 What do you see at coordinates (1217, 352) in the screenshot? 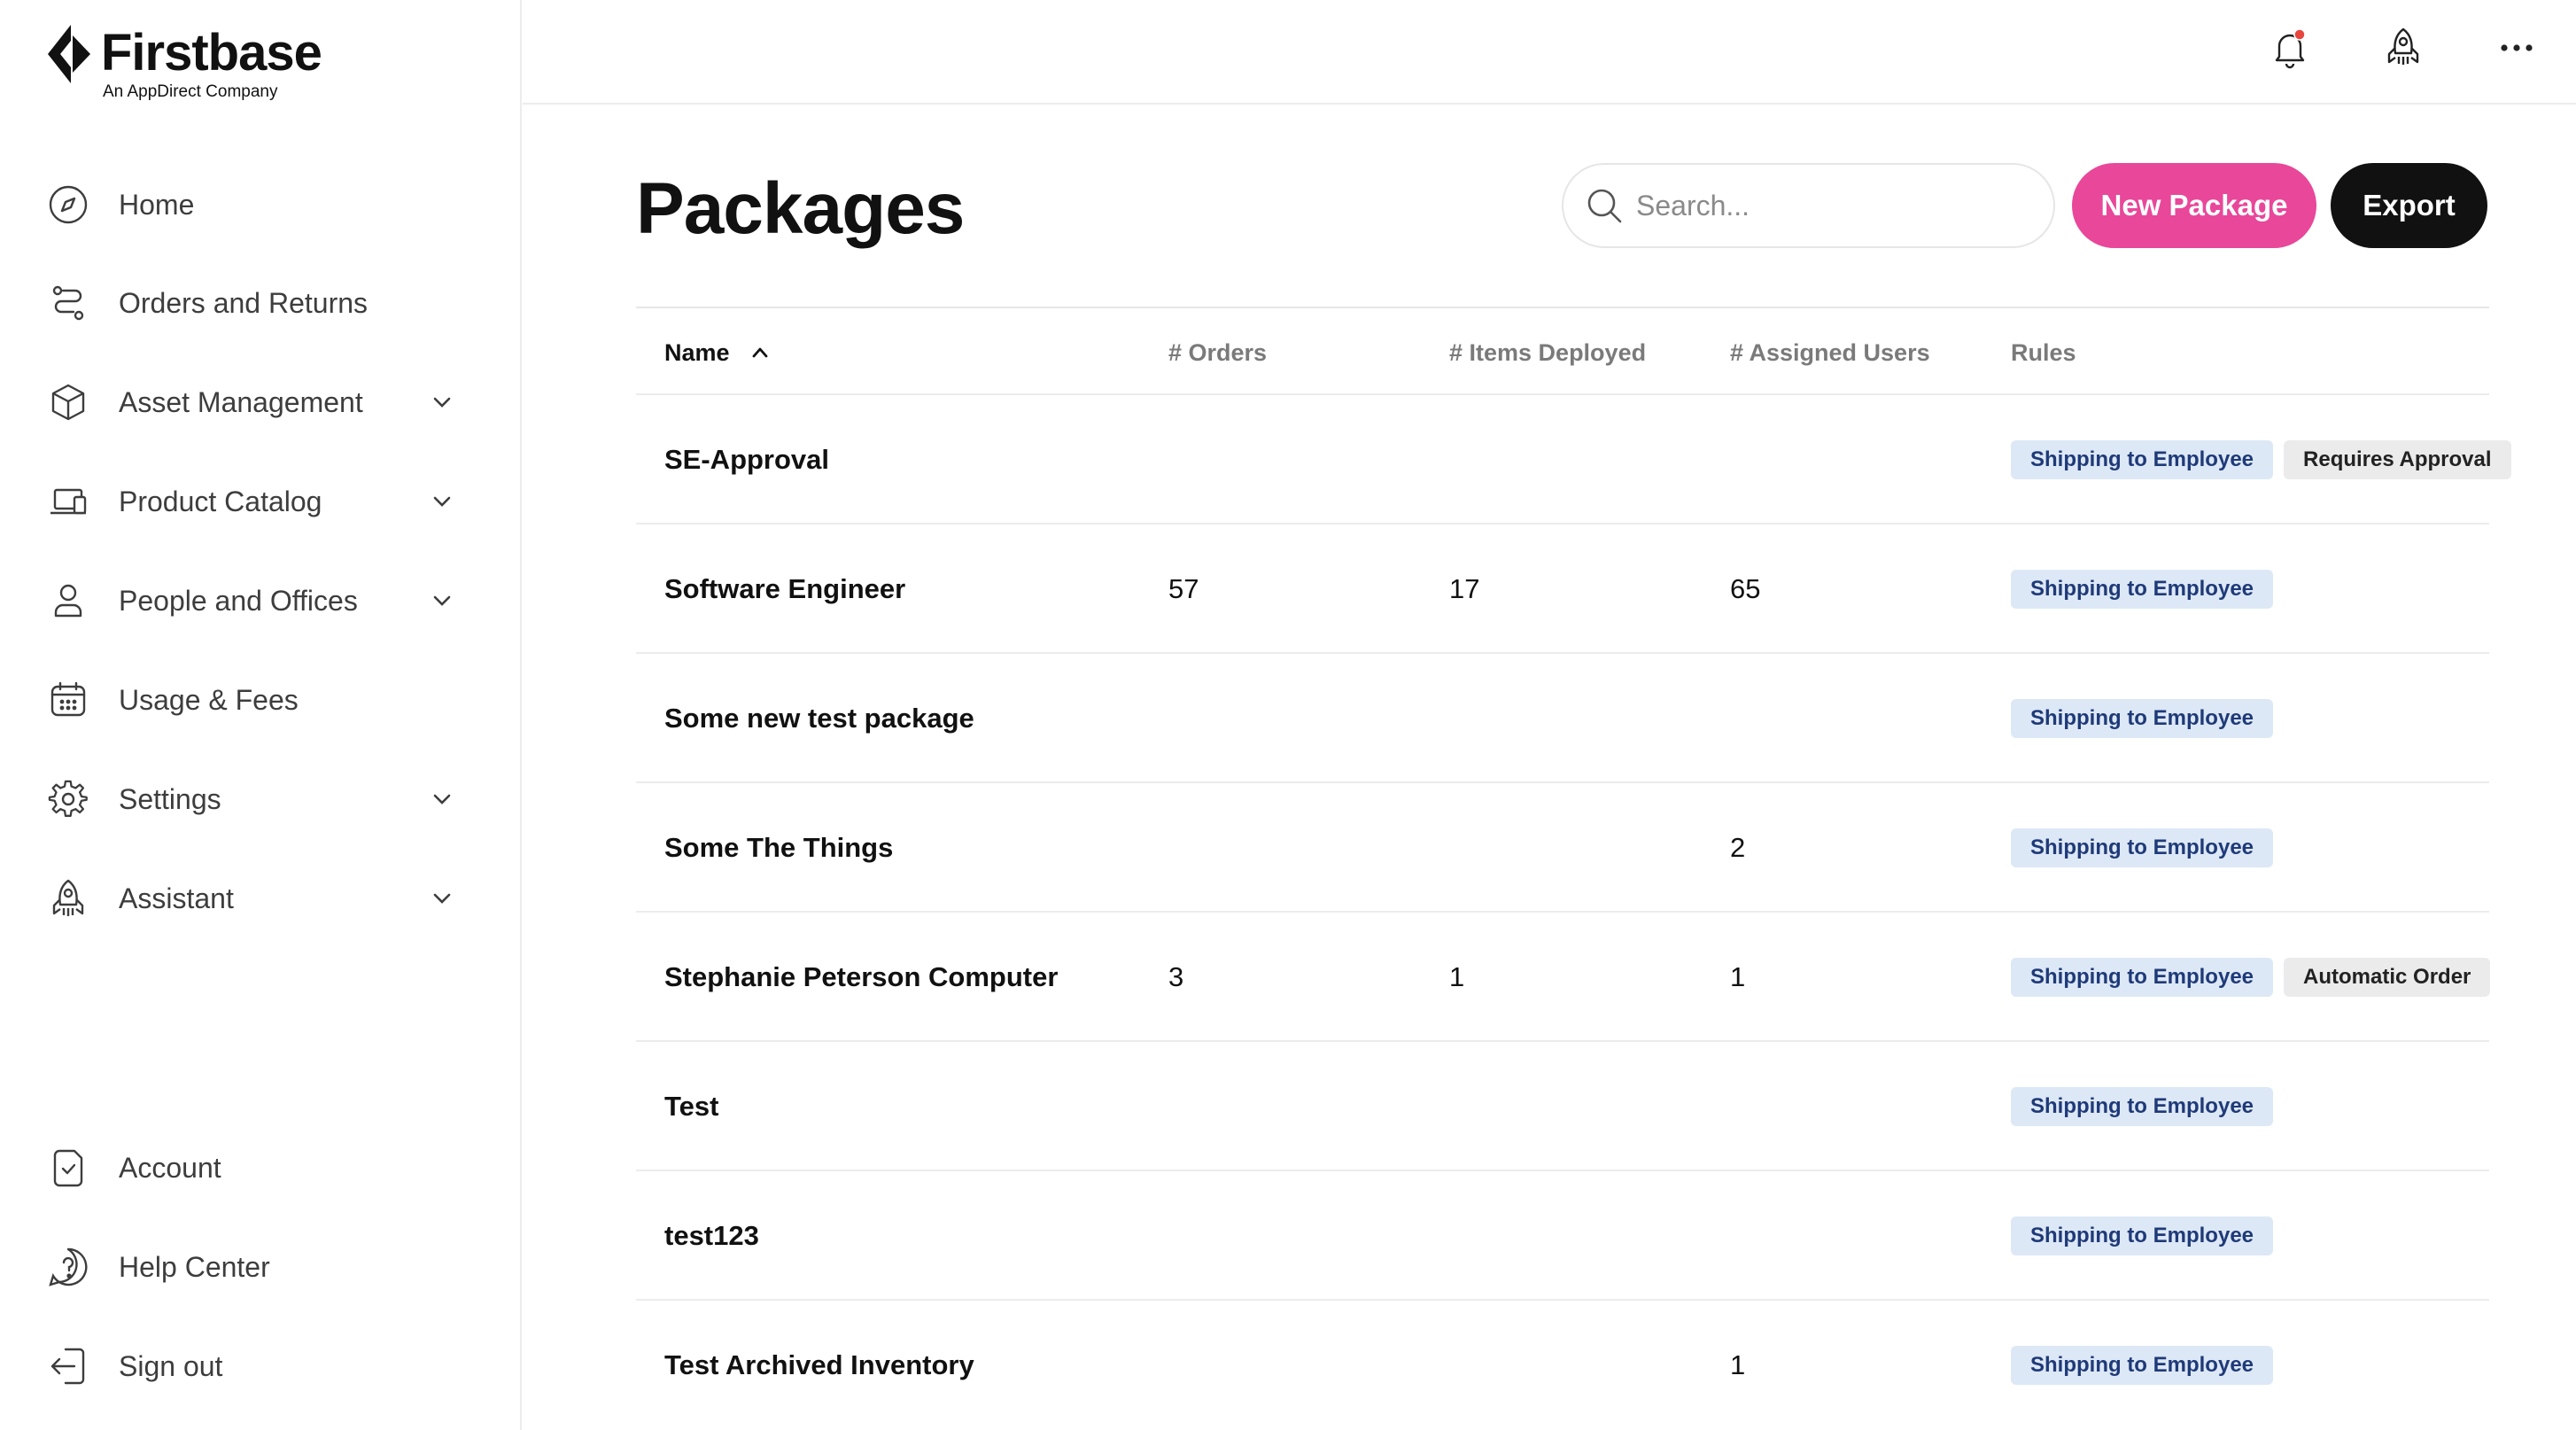
I see `column-header-orders: # Orders` at bounding box center [1217, 352].